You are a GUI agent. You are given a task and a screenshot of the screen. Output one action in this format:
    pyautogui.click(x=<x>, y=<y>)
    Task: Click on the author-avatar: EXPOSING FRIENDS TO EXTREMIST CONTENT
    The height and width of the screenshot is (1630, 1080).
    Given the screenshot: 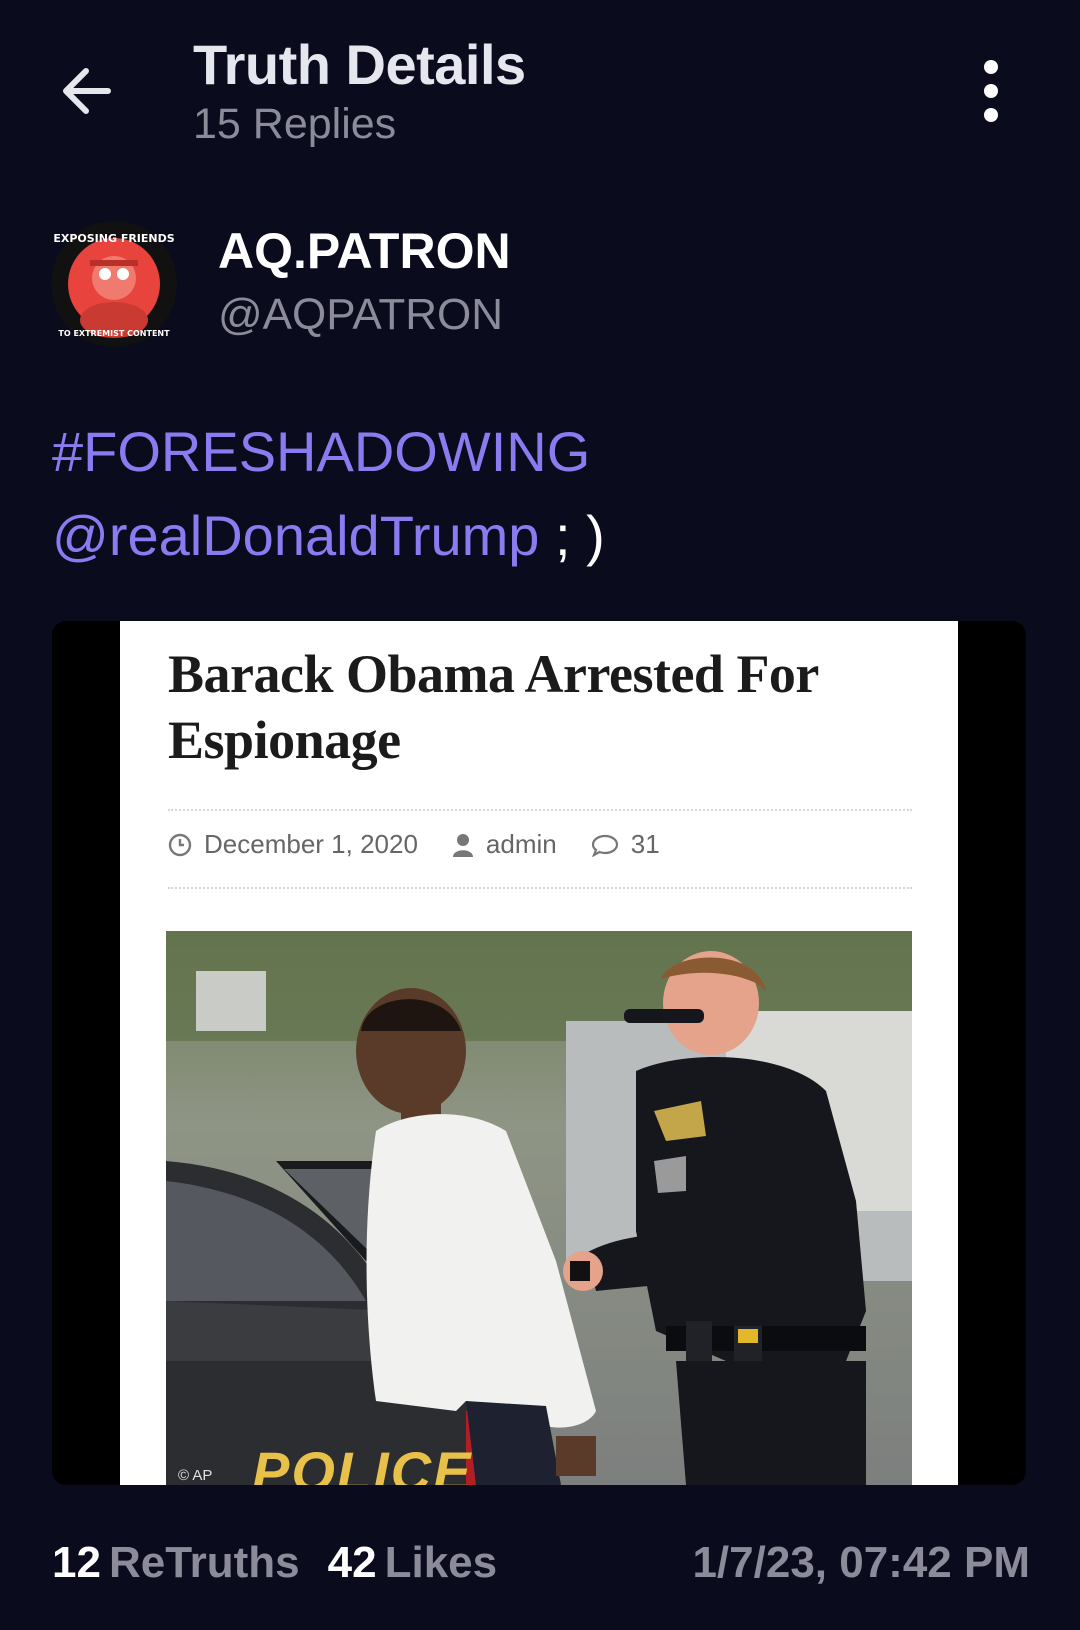 What is the action you would take?
    pyautogui.click(x=114, y=284)
    